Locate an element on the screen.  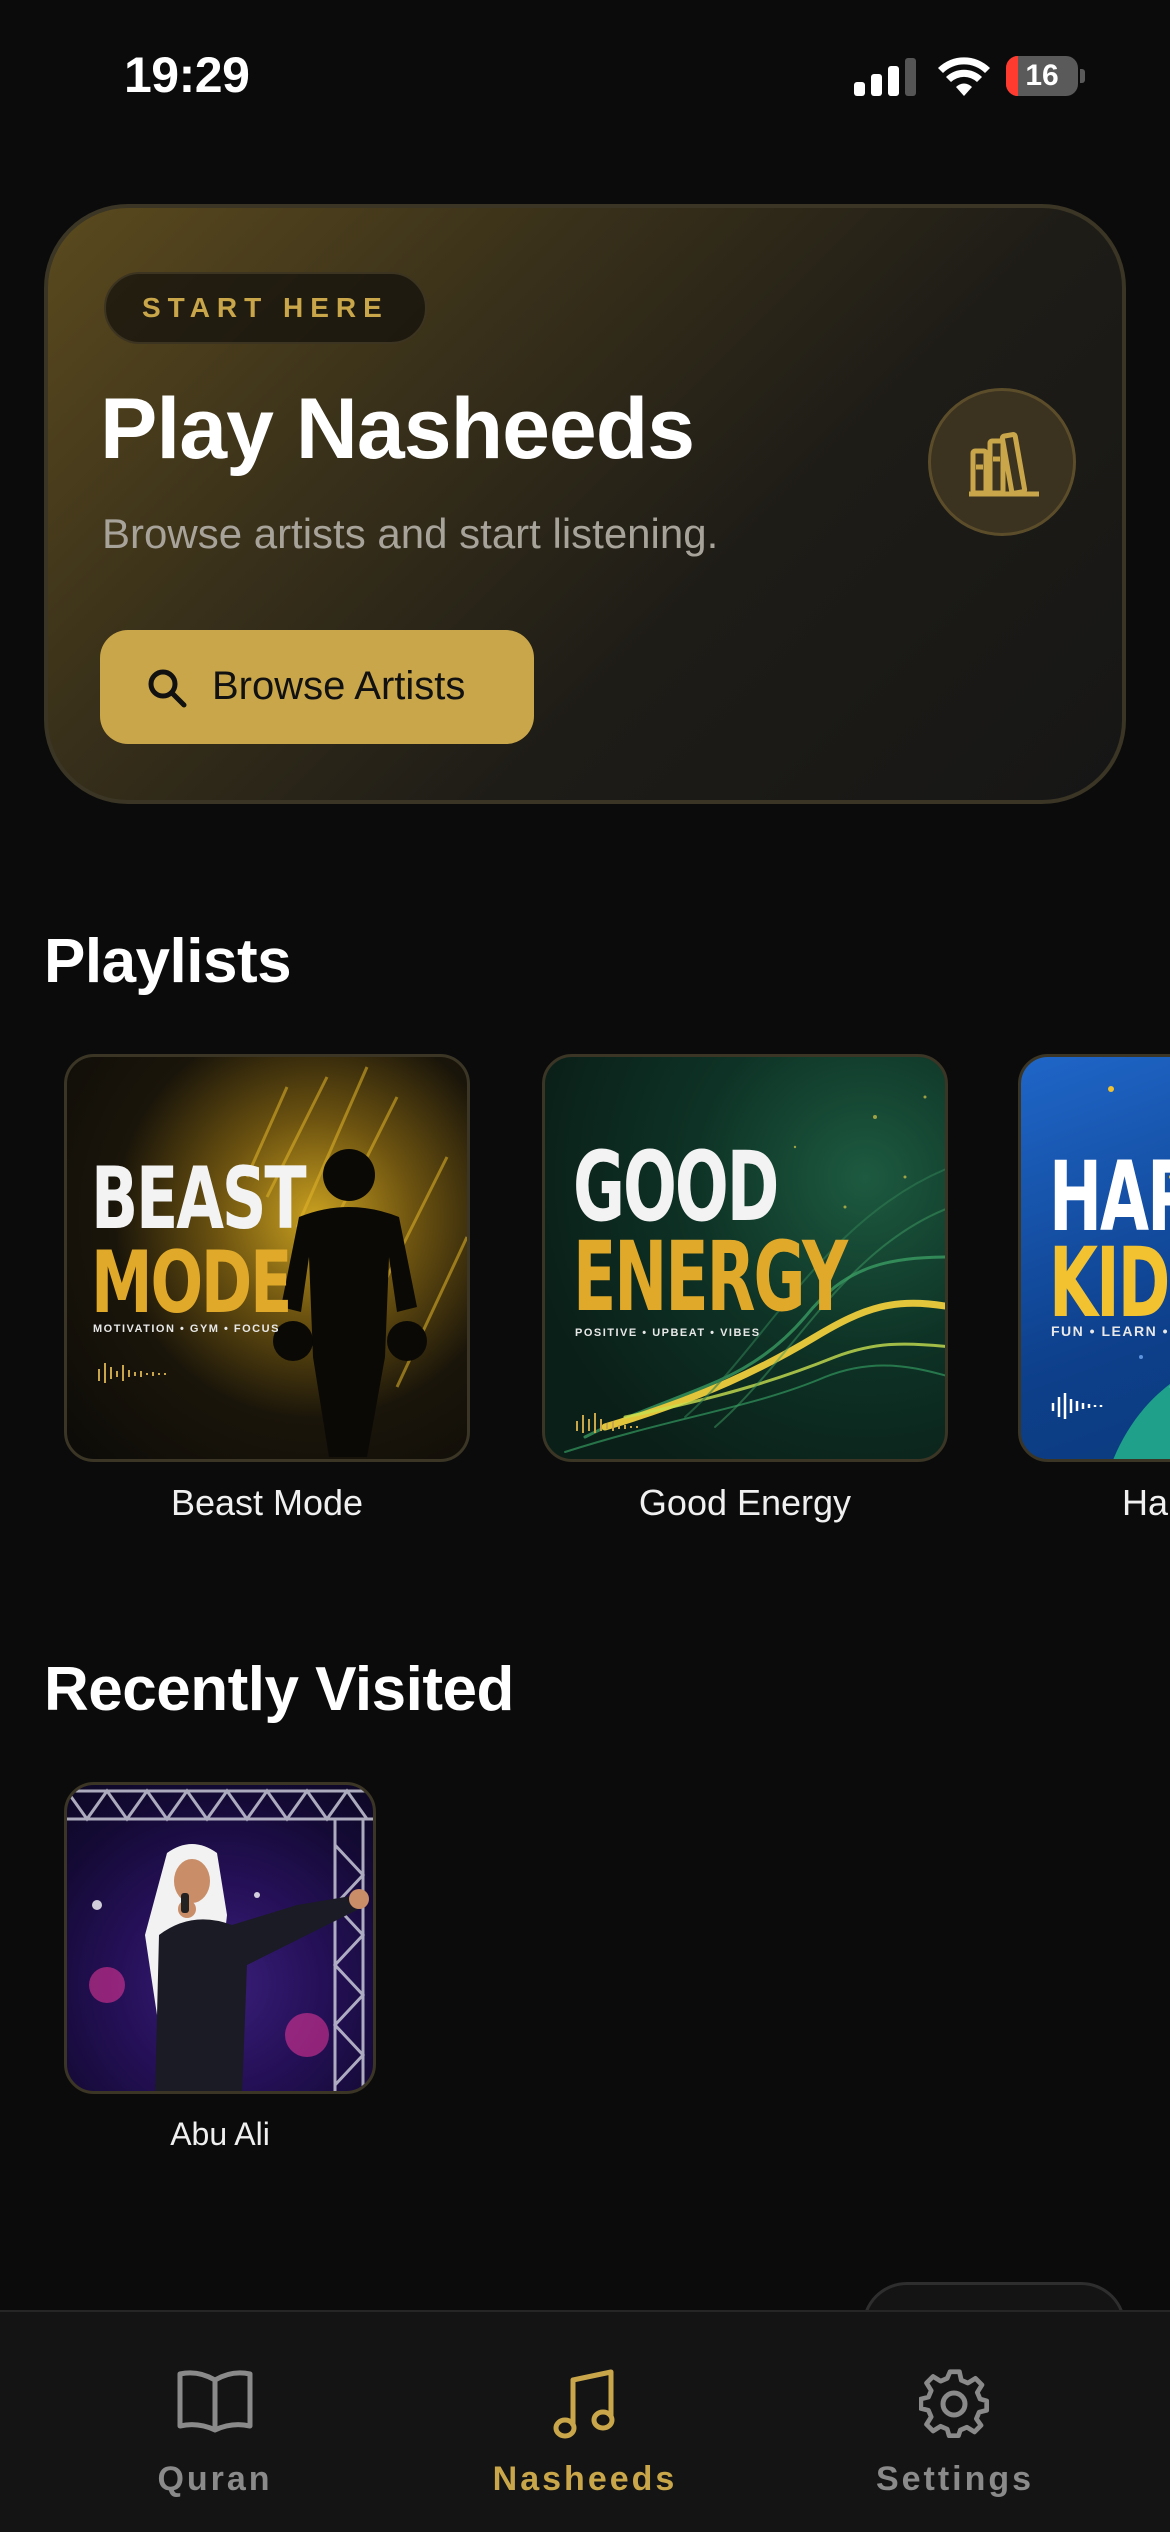
browse-artists-label: Browse Artists is located at coordinates (339, 686).